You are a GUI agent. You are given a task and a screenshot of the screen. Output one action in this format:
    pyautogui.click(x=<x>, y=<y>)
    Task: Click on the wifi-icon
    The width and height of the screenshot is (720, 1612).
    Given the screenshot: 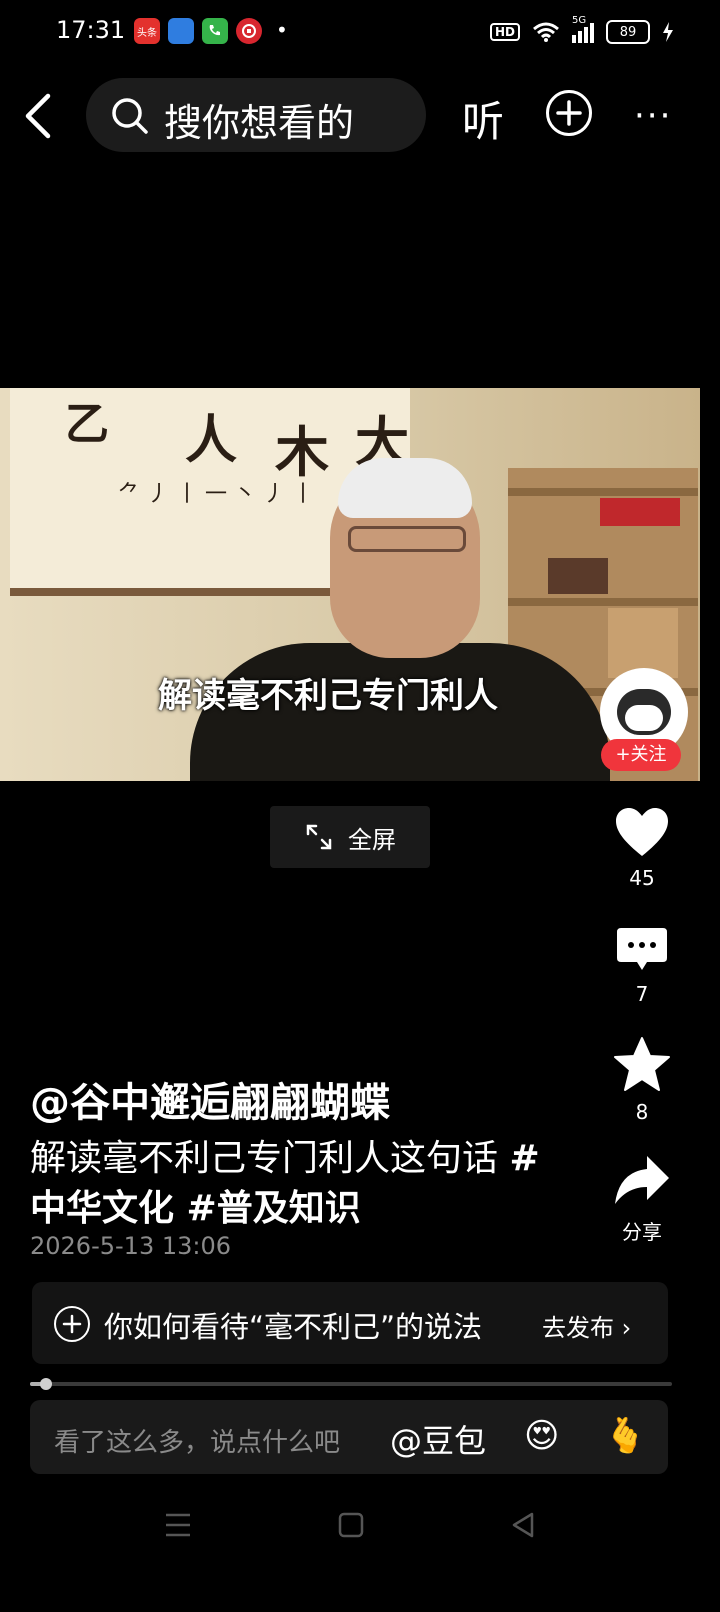 What is the action you would take?
    pyautogui.click(x=546, y=32)
    